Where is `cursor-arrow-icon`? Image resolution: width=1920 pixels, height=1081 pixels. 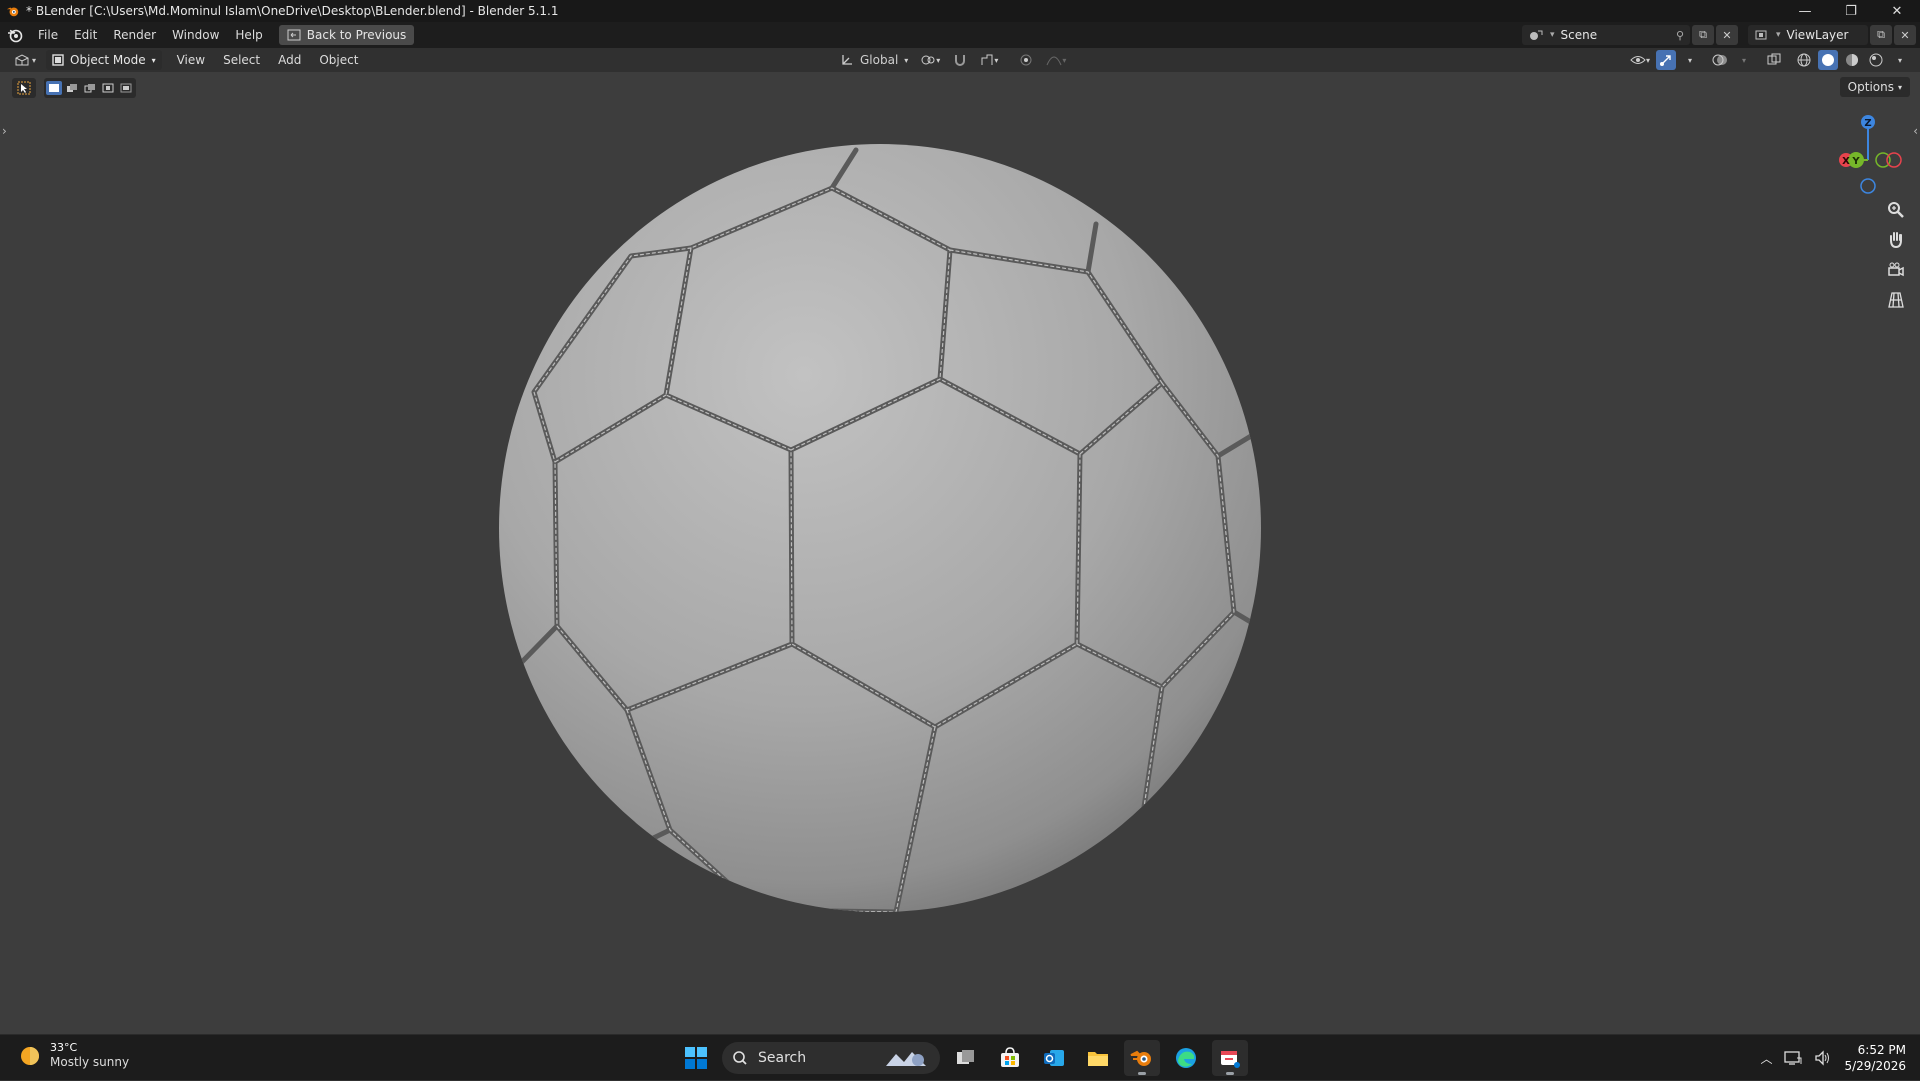 cursor-arrow-icon is located at coordinates (24, 88).